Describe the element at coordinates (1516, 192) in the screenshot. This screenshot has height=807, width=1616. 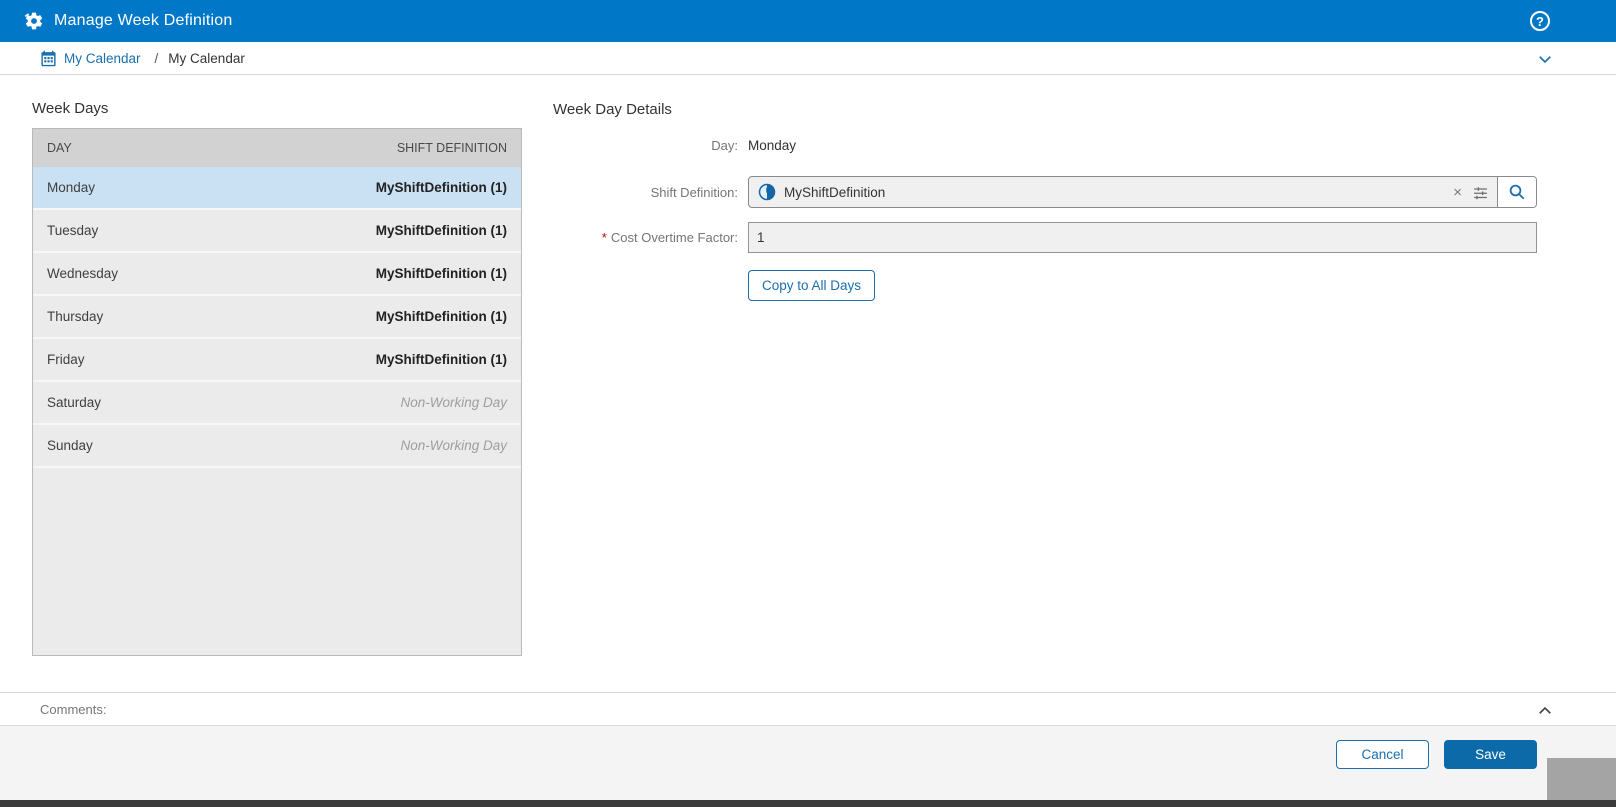
I see `search-icon` at that location.